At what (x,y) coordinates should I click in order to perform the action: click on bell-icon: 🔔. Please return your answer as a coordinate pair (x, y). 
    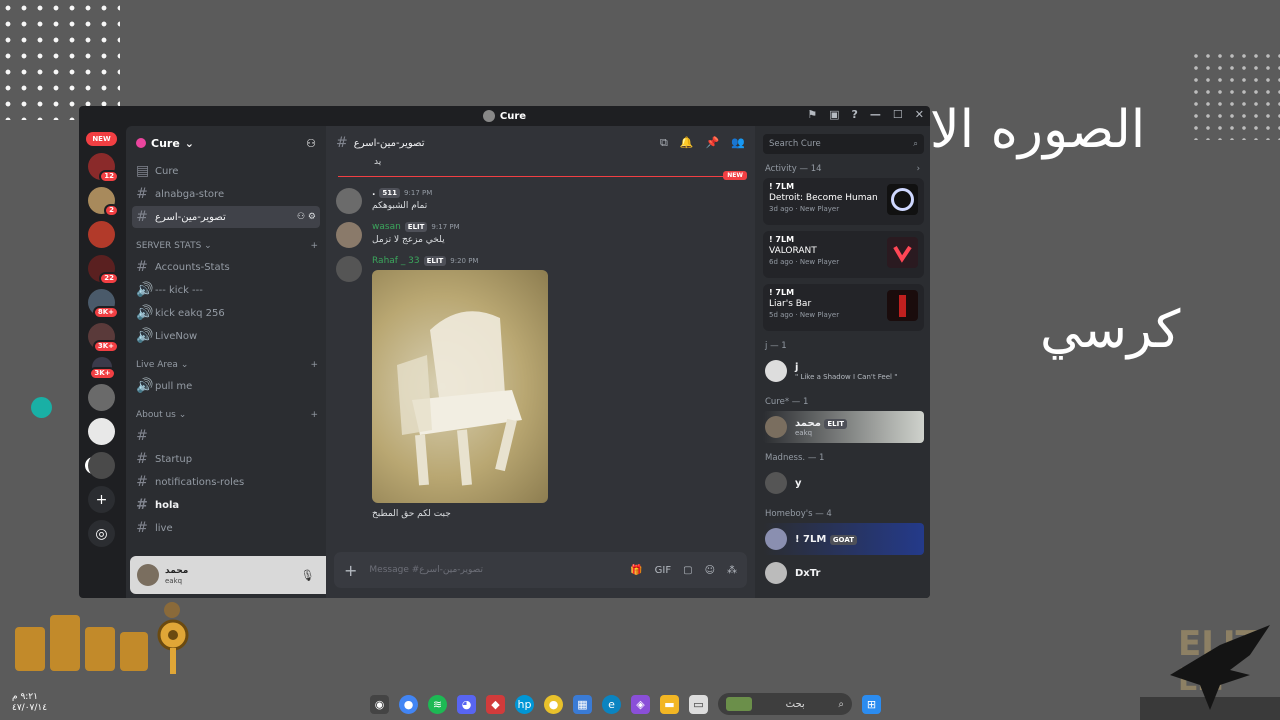
    Looking at the image, I should click on (687, 143).